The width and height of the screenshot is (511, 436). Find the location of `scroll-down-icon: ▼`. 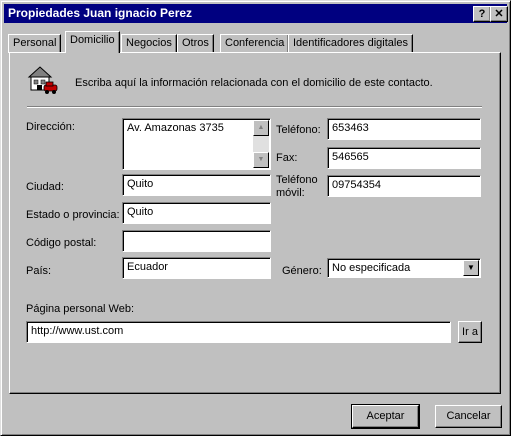

scroll-down-icon: ▼ is located at coordinates (261, 160).